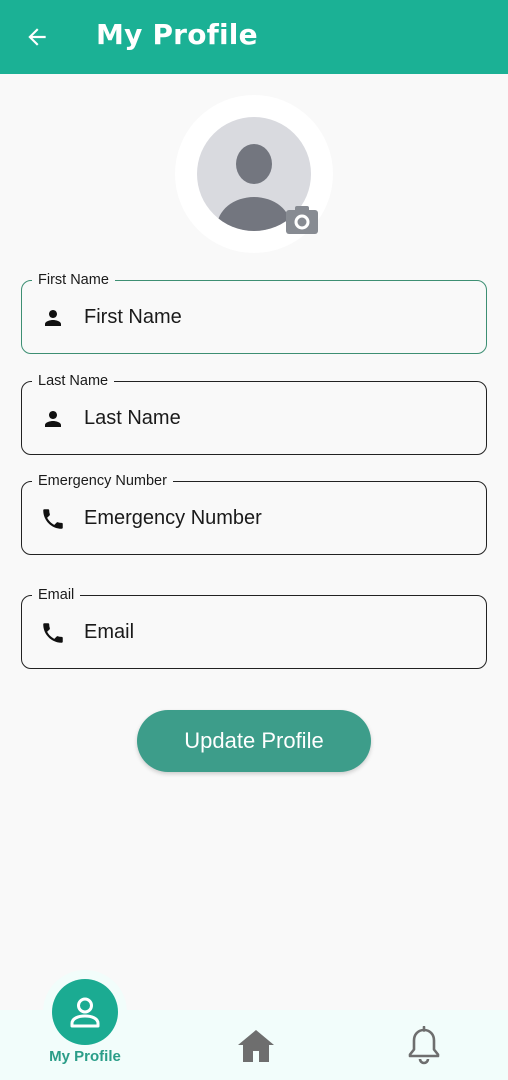 The height and width of the screenshot is (1080, 508). I want to click on camera-icon, so click(302, 220).